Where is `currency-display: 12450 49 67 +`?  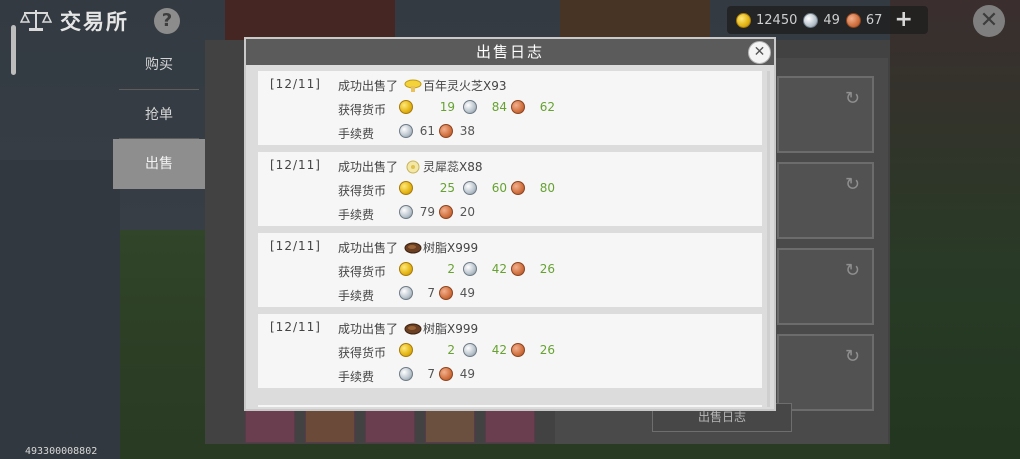
currency-display: 12450 49 67 + is located at coordinates (827, 20).